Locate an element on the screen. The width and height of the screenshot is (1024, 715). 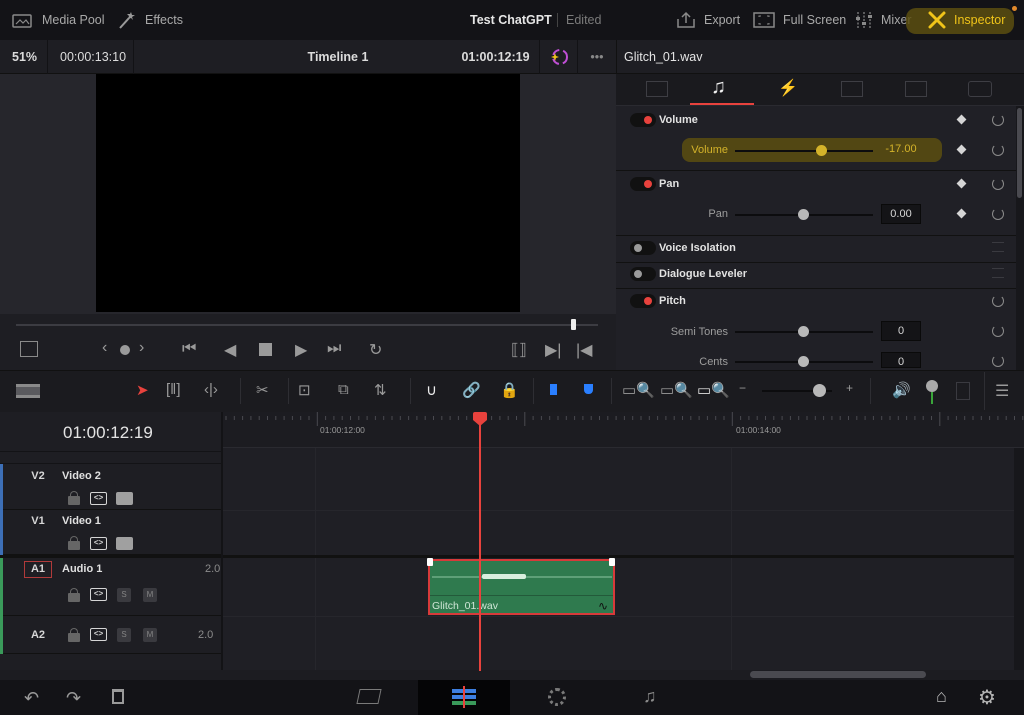
semitones-slider-knob is located at coordinates (803, 331).